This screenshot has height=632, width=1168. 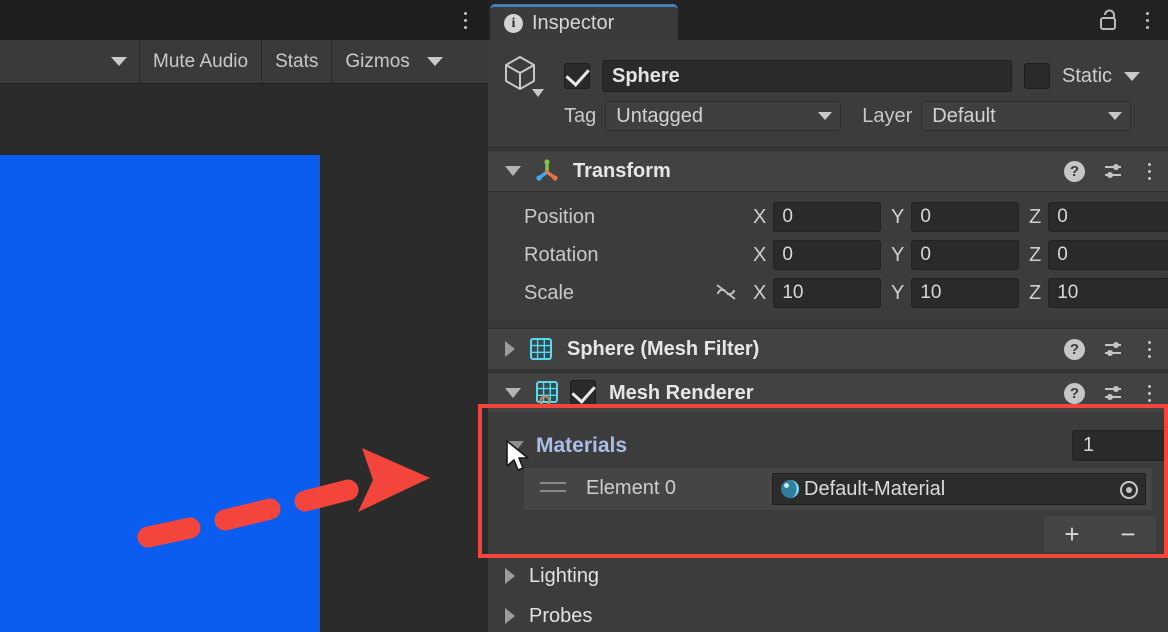 What do you see at coordinates (547, 170) in the screenshot?
I see `transform-axis-icon` at bounding box center [547, 170].